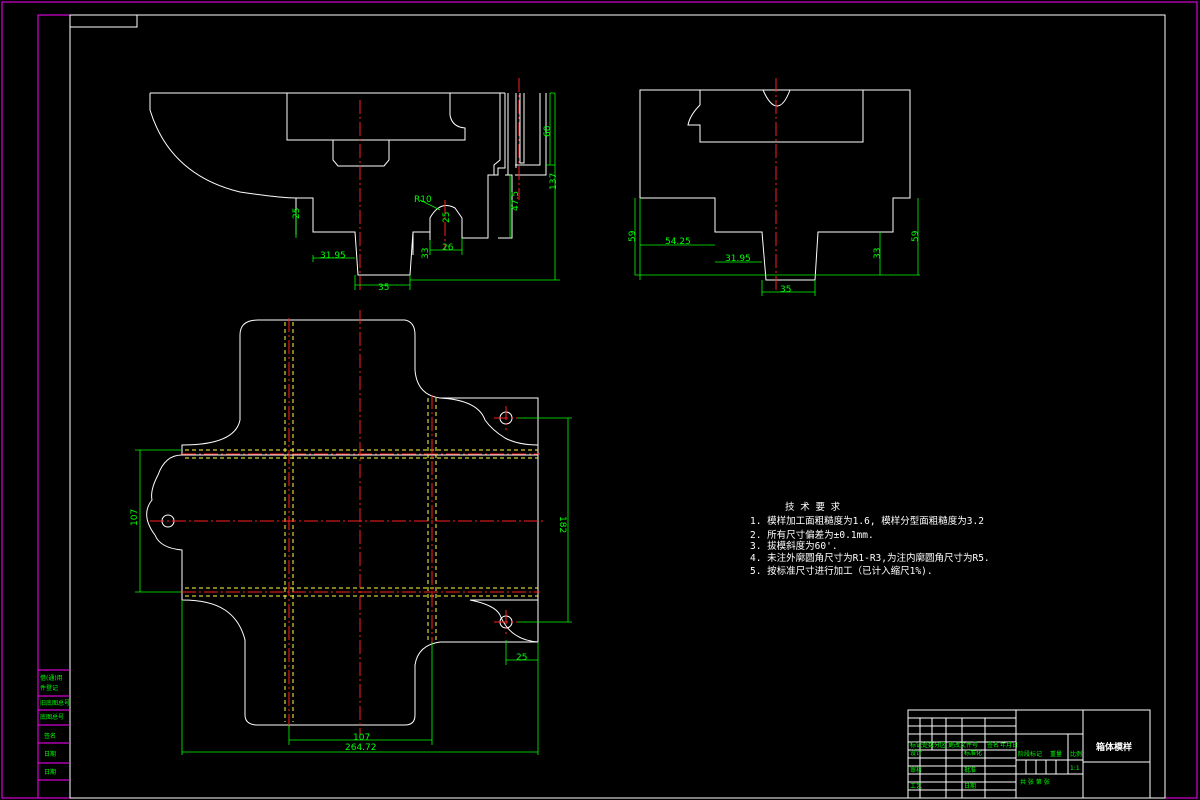 This screenshot has height=800, width=1200. Describe the element at coordinates (521, 658) in the screenshot. I see `plan-dim-25: 25` at that location.